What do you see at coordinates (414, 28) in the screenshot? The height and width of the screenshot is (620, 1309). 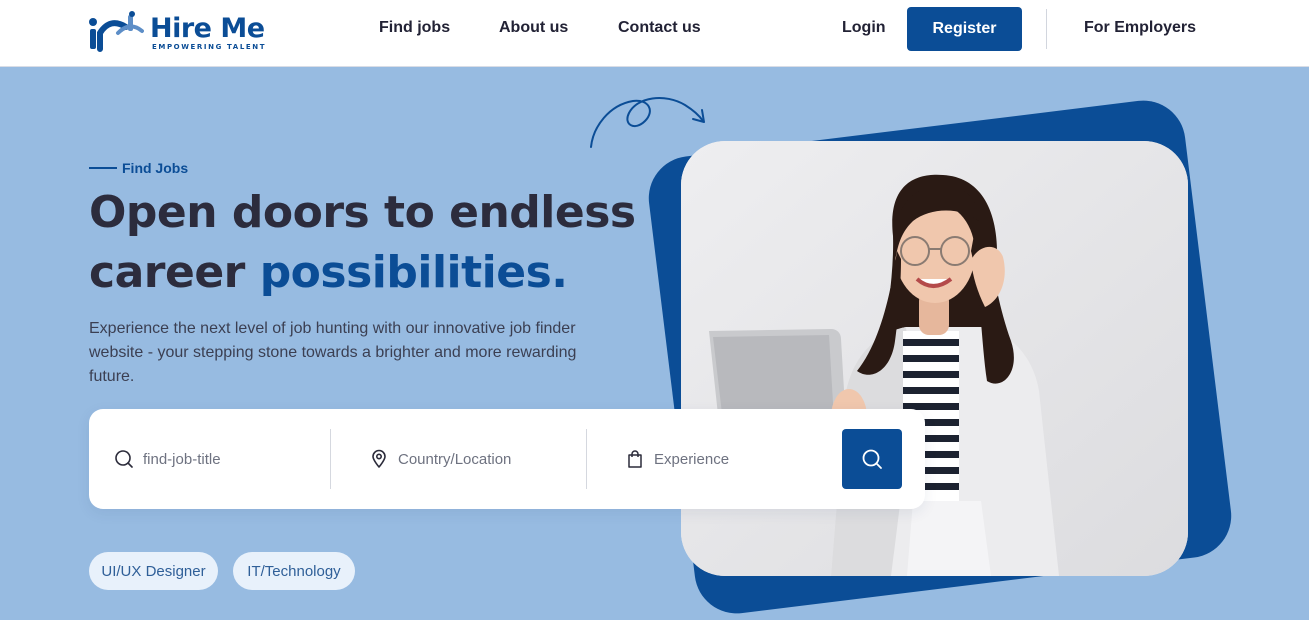 I see `nav-find-jobs: Find jobs` at bounding box center [414, 28].